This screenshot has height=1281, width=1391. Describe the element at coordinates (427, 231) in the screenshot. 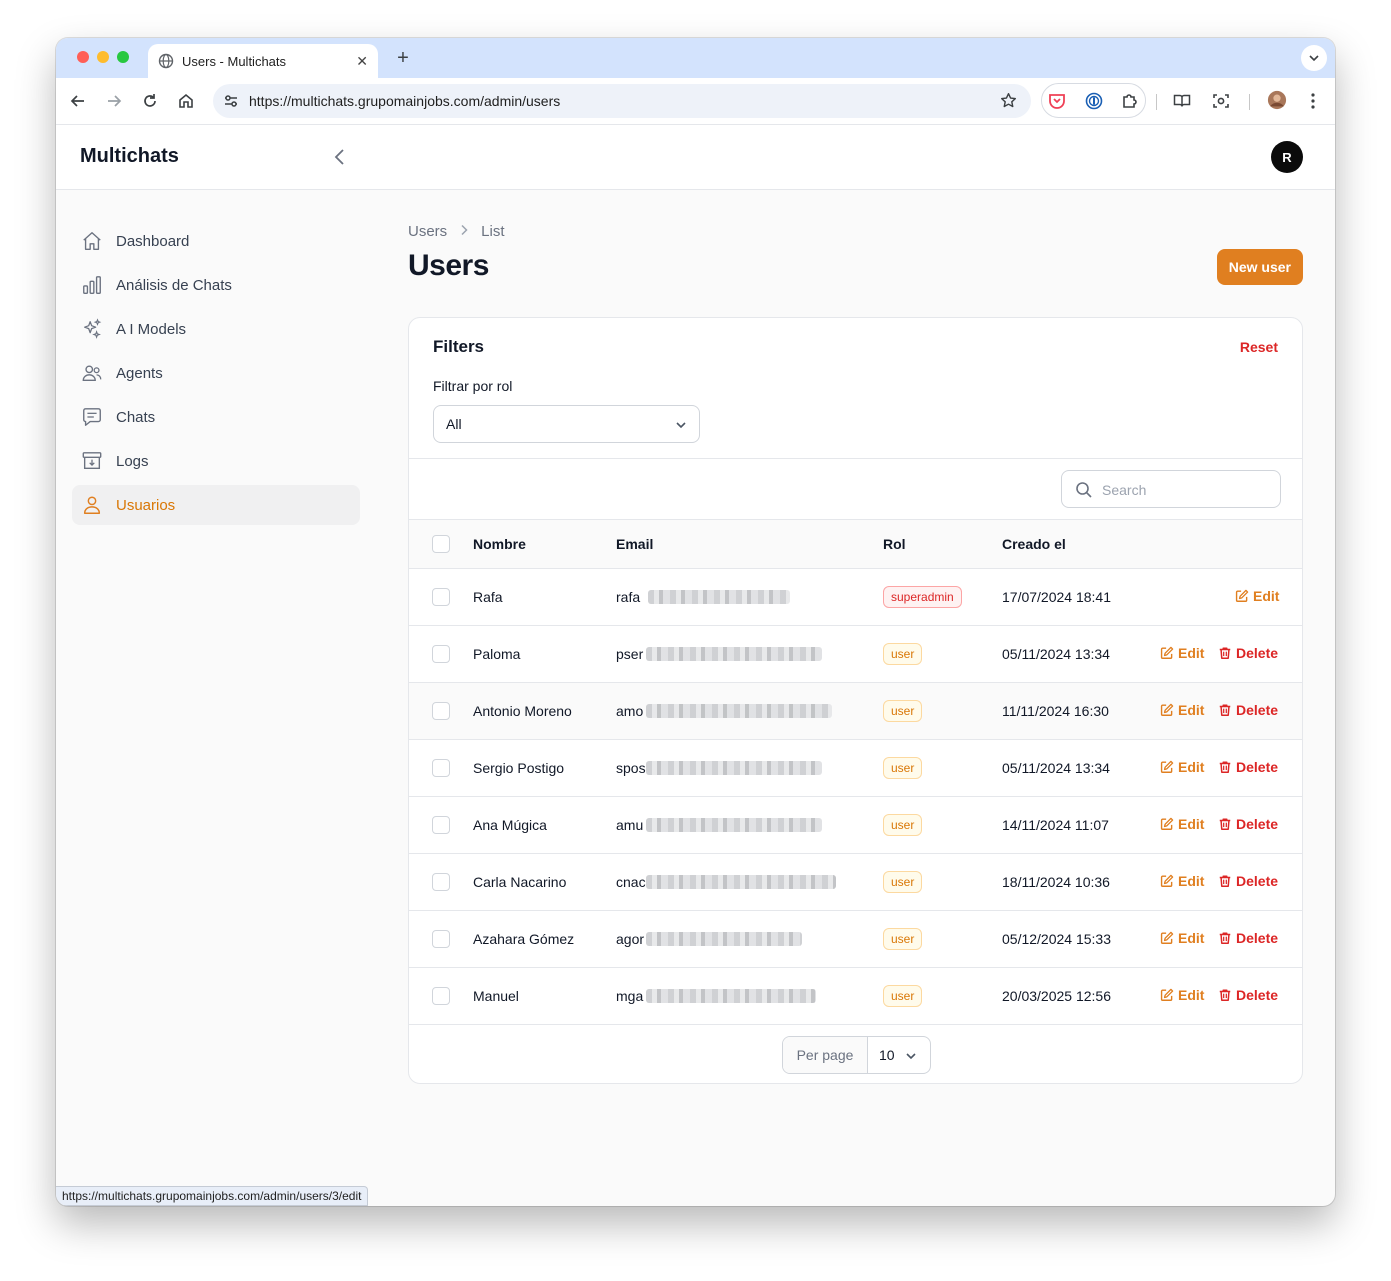

I see `breadcrumb-users-link: Users` at that location.